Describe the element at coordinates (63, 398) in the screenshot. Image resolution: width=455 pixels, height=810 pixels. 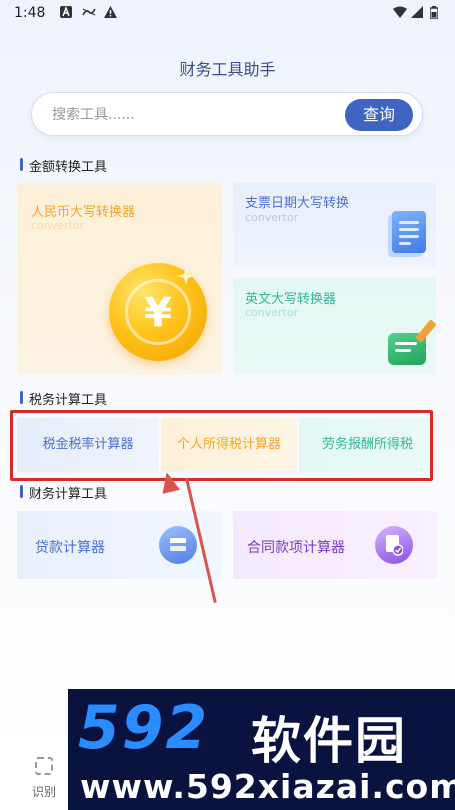
I see `section-title-tax: 税务计算工具` at that location.